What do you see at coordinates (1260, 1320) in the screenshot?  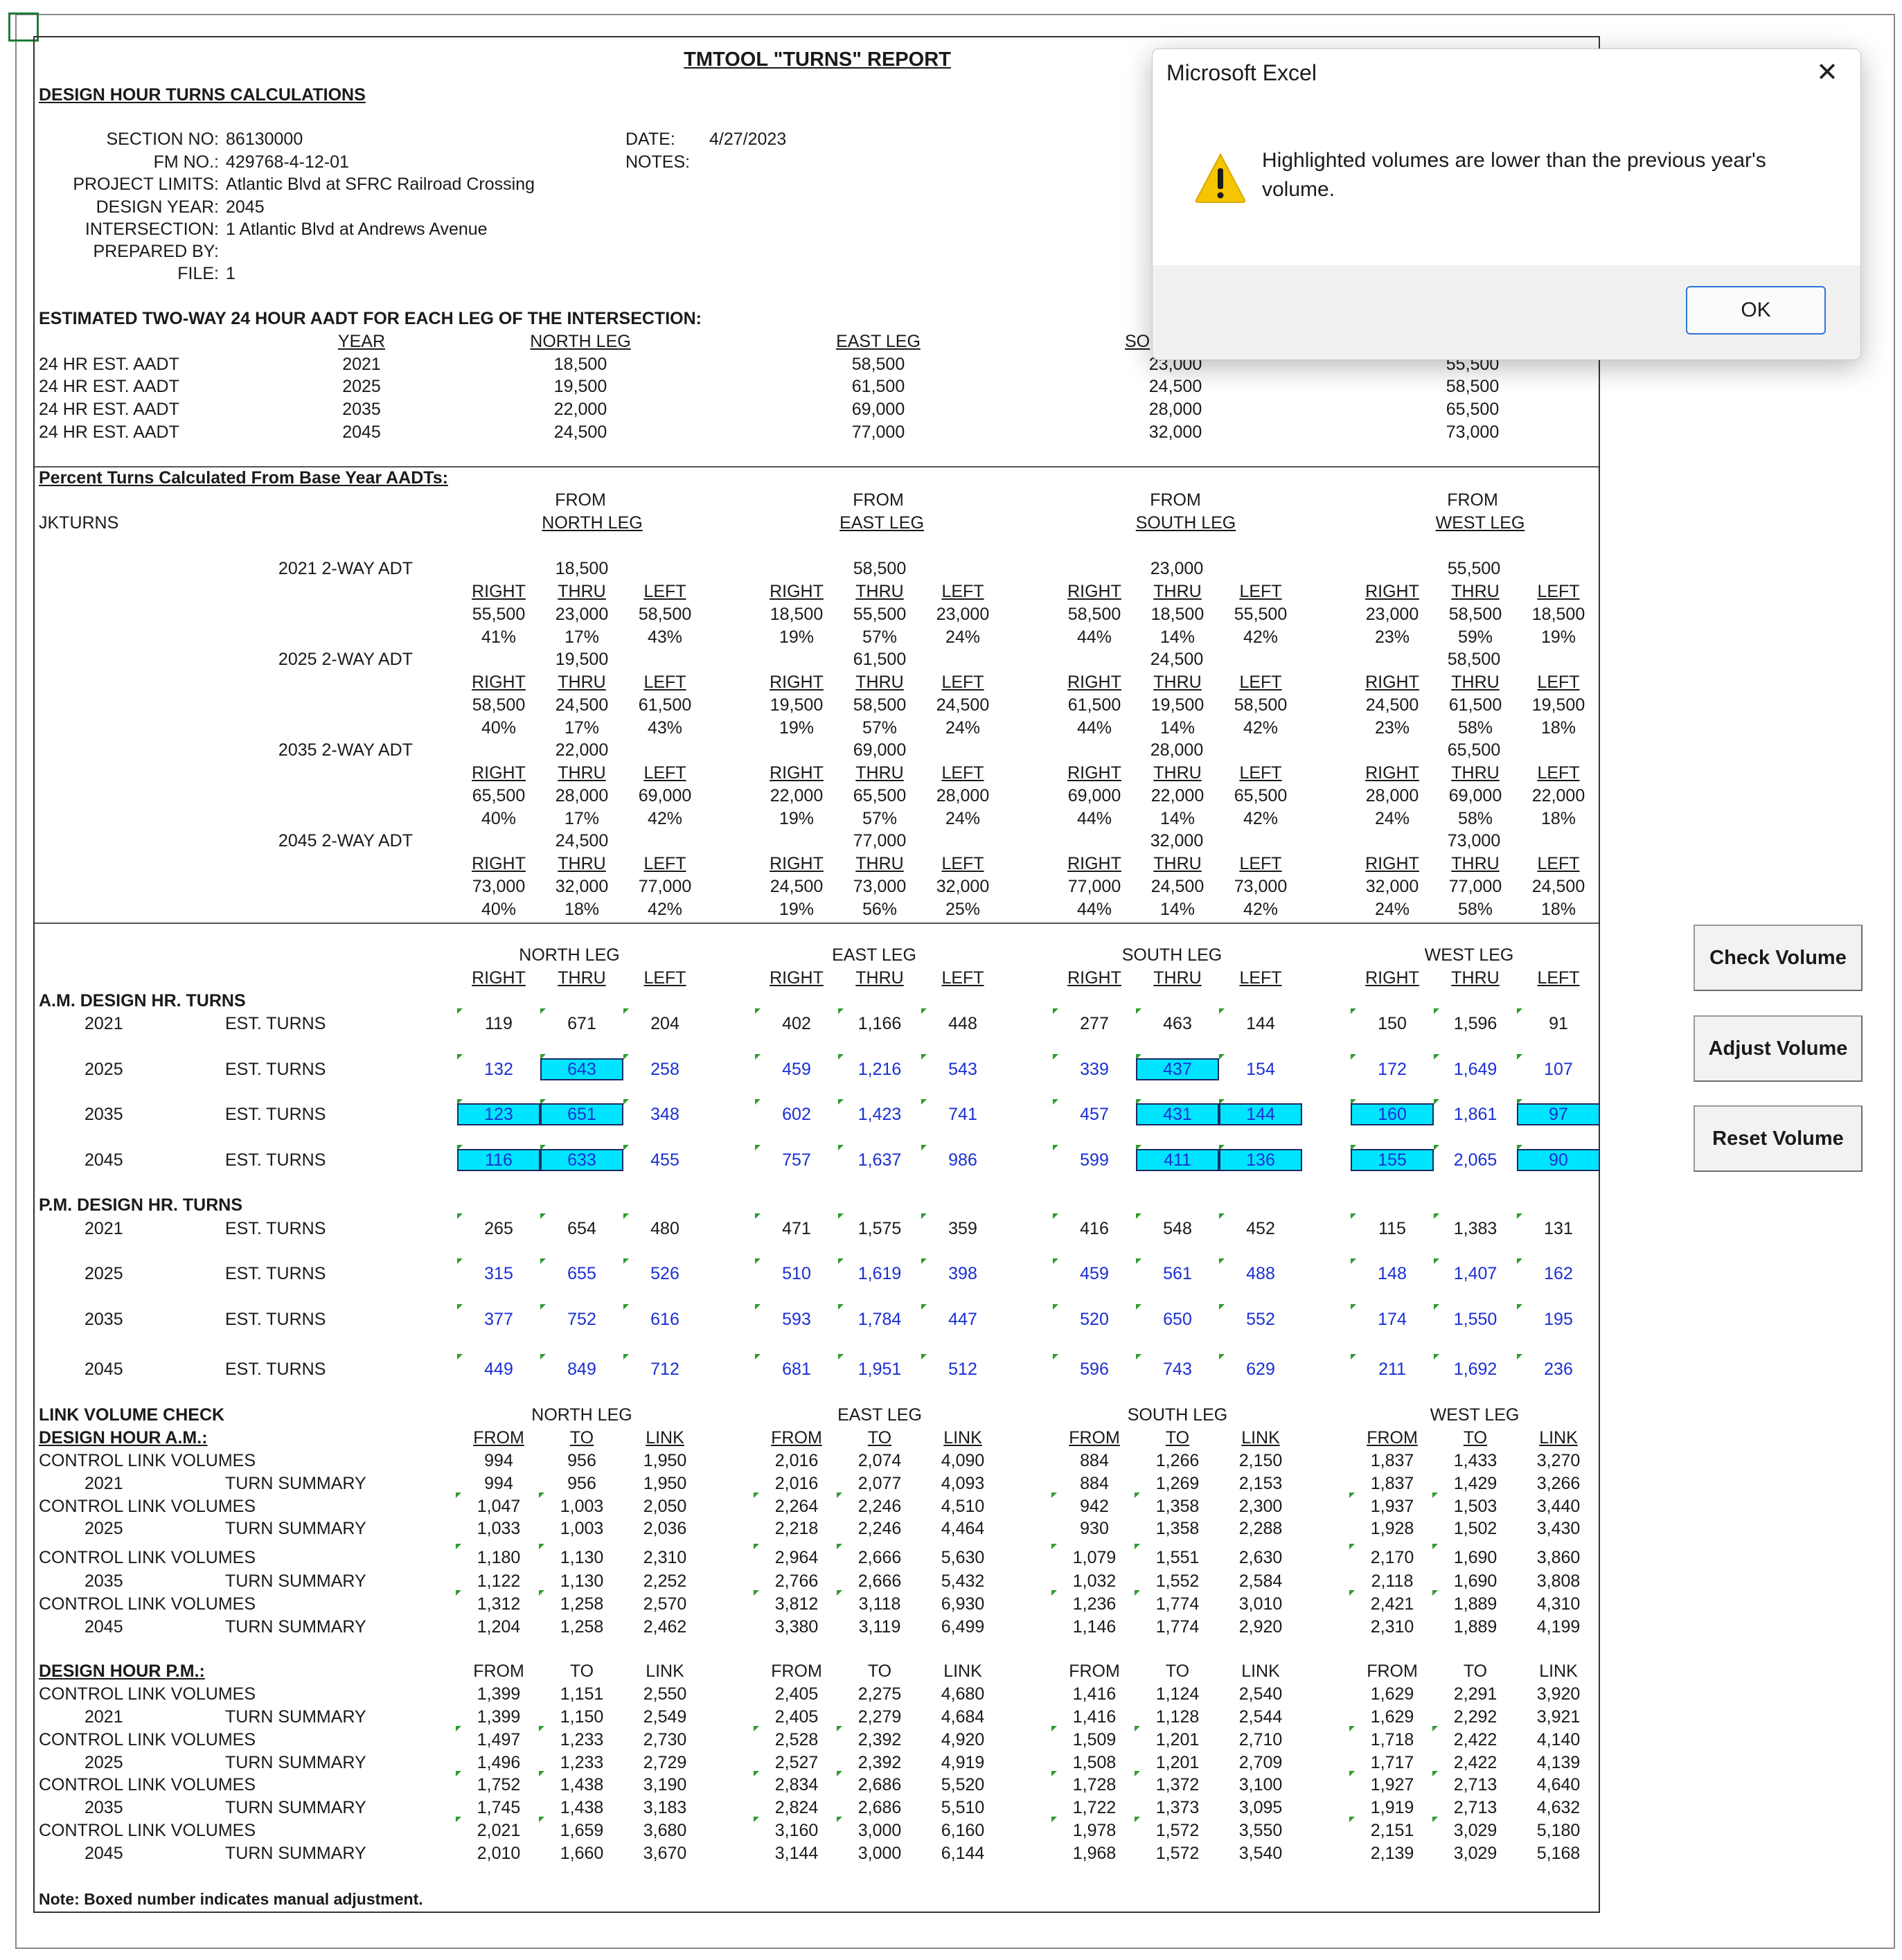 I see `turn-volume: 552` at bounding box center [1260, 1320].